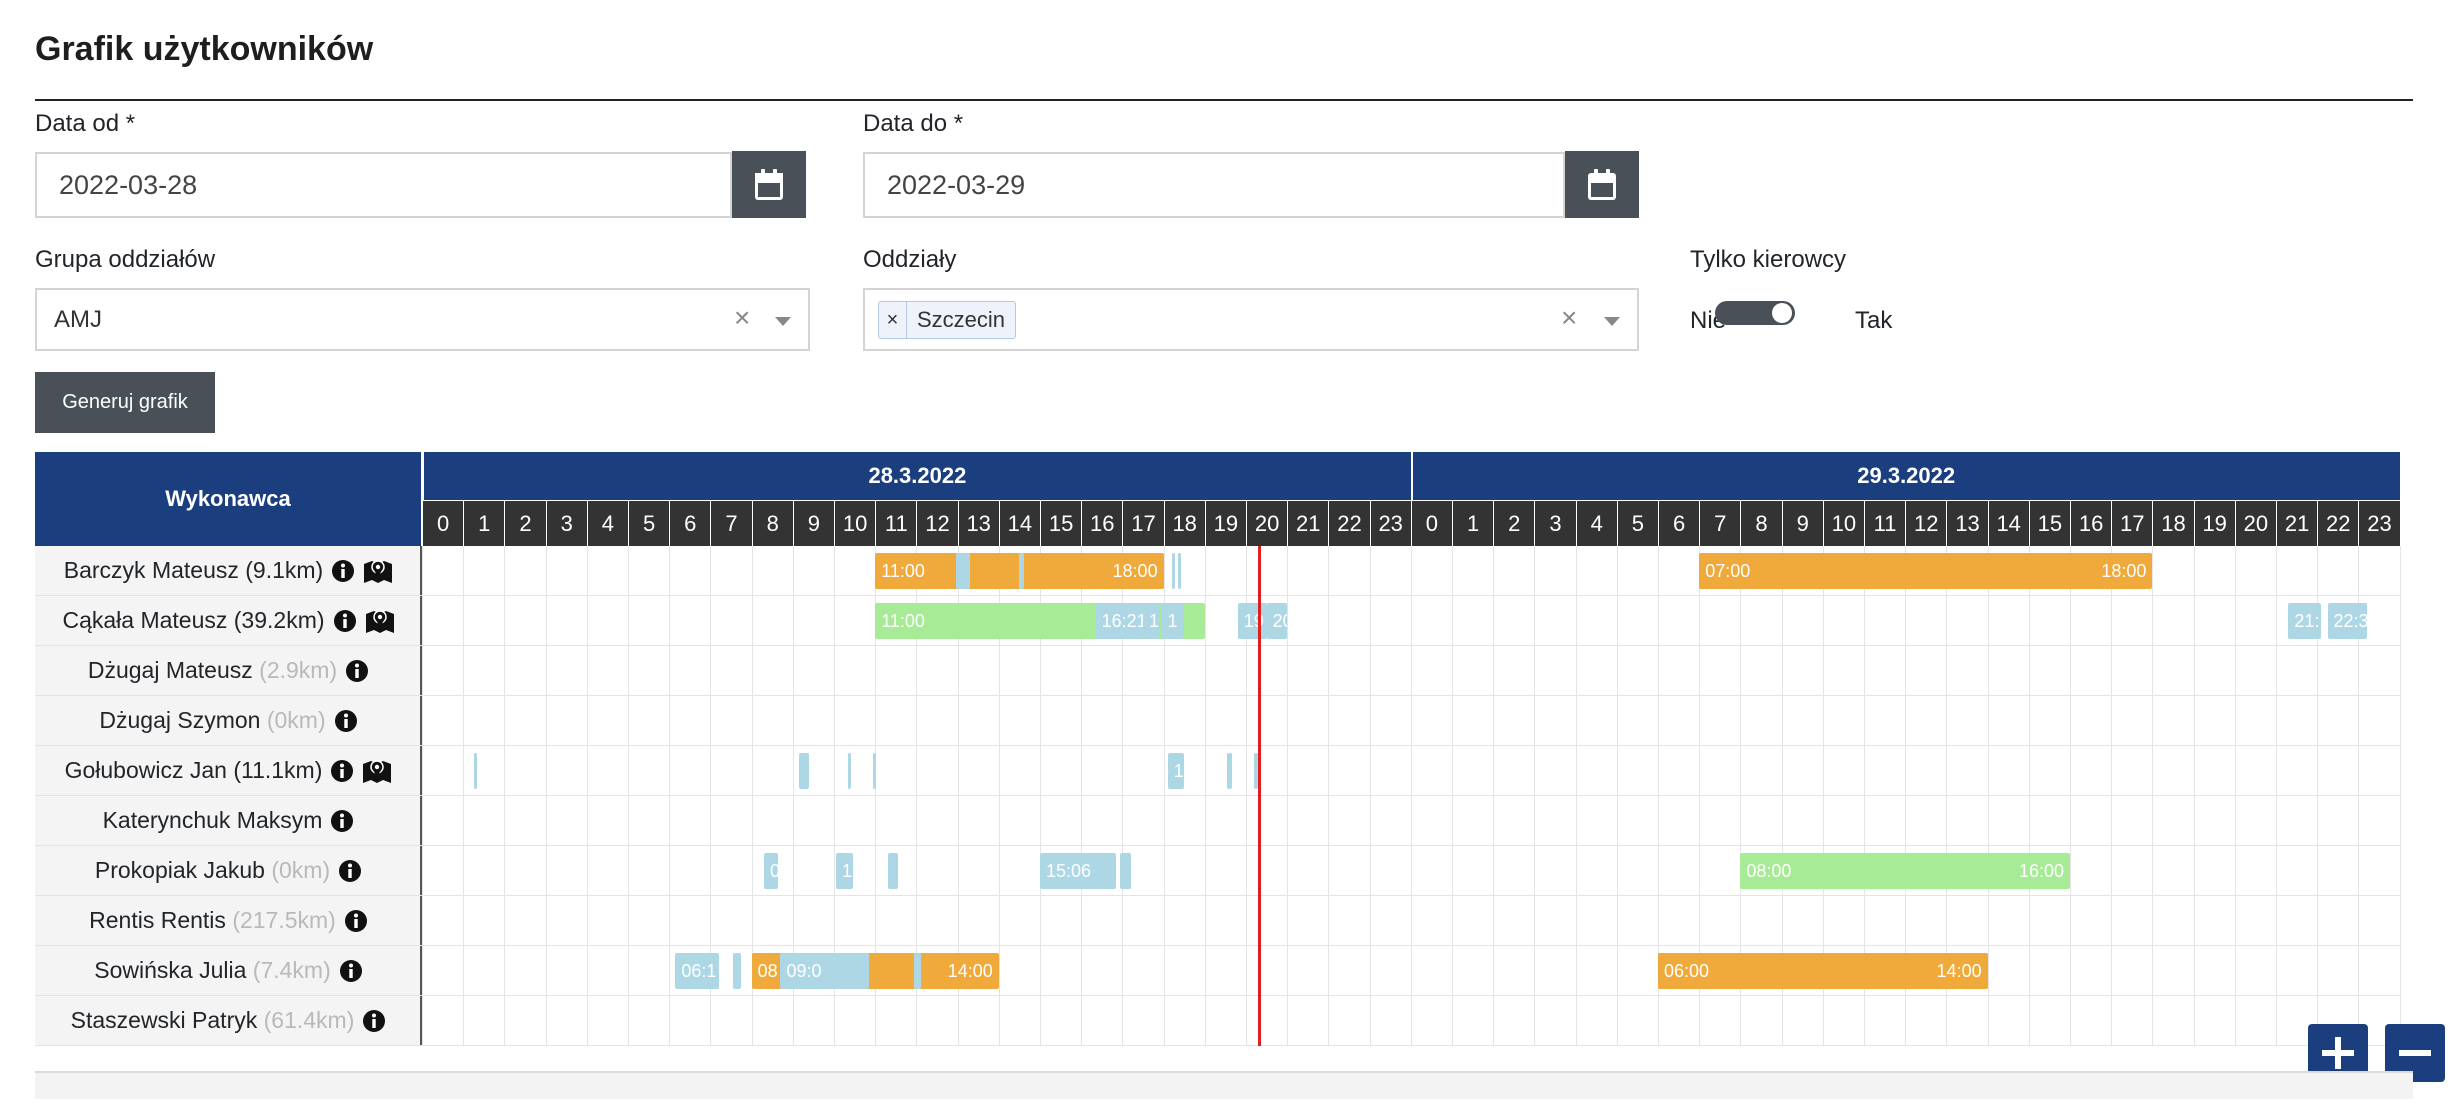 The height and width of the screenshot is (1114, 2452). I want to click on date-from-calendar-button, so click(769, 184).